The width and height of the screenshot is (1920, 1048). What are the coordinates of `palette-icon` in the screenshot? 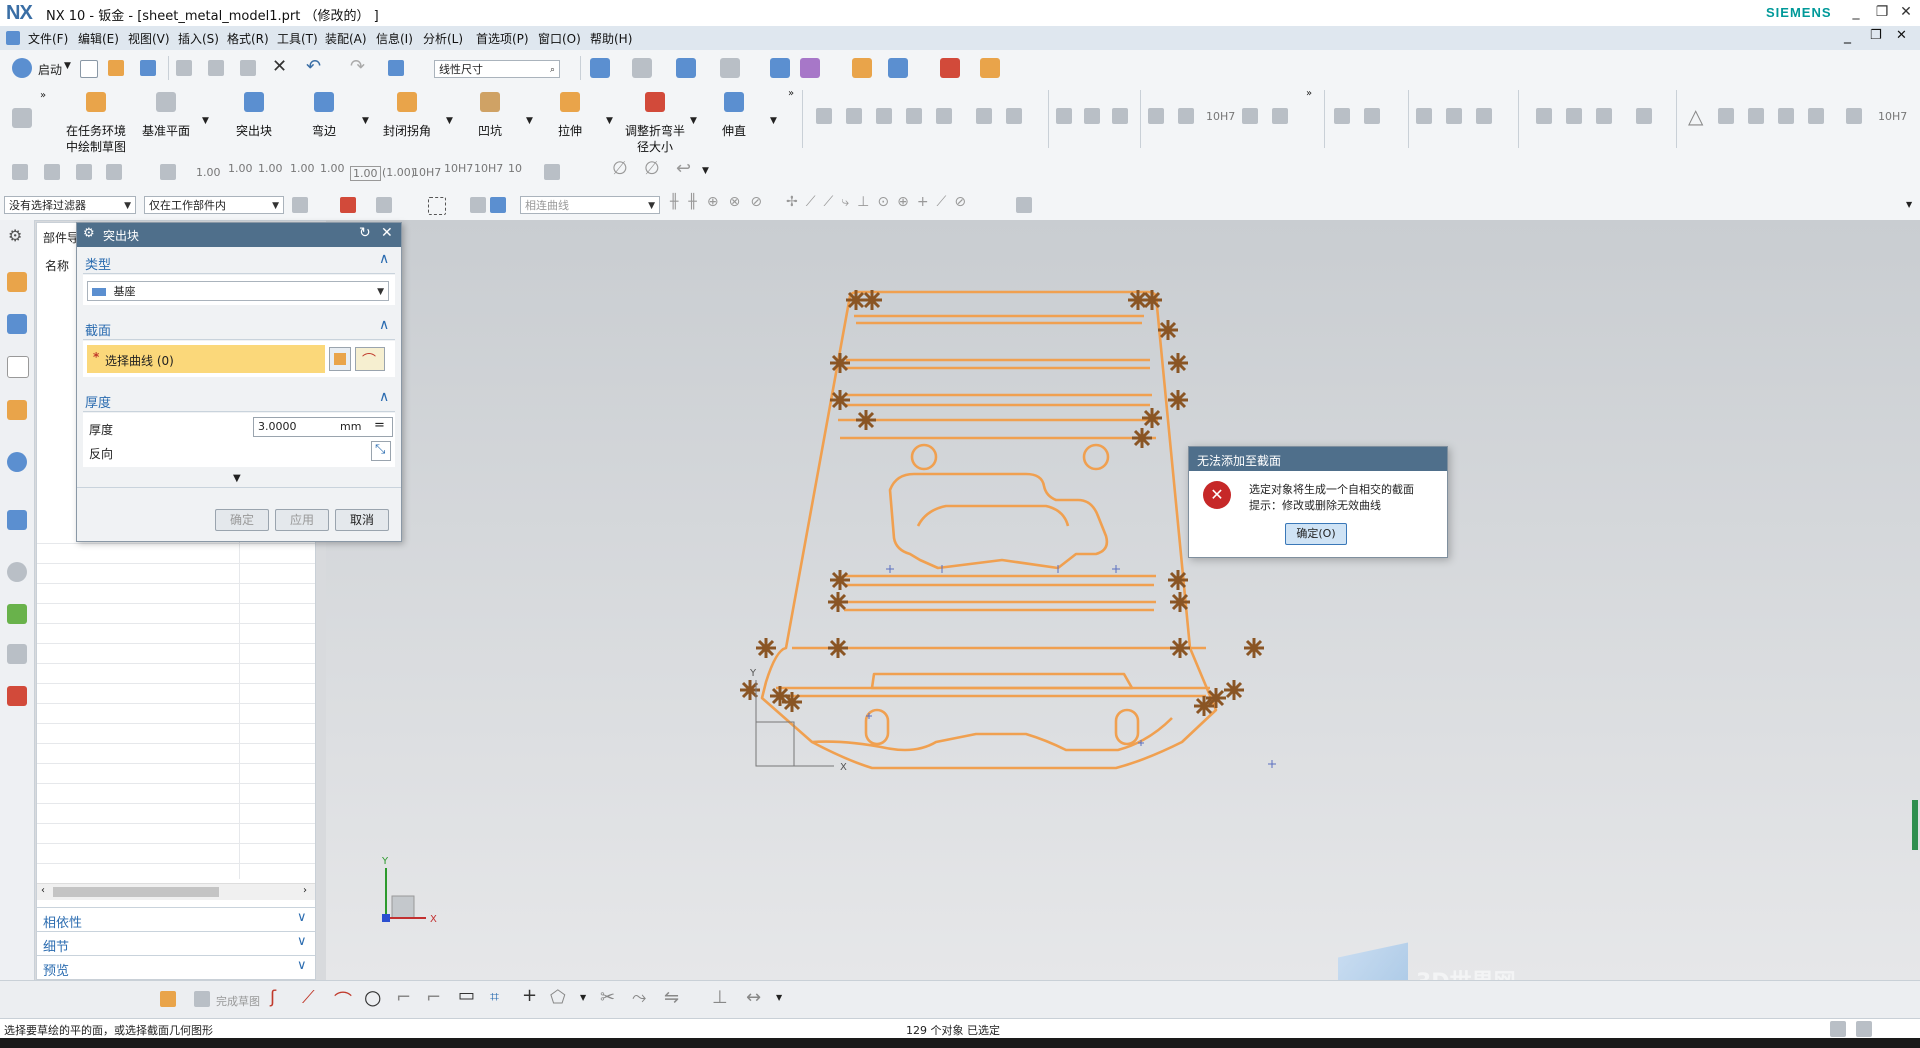 It's located at (17, 614).